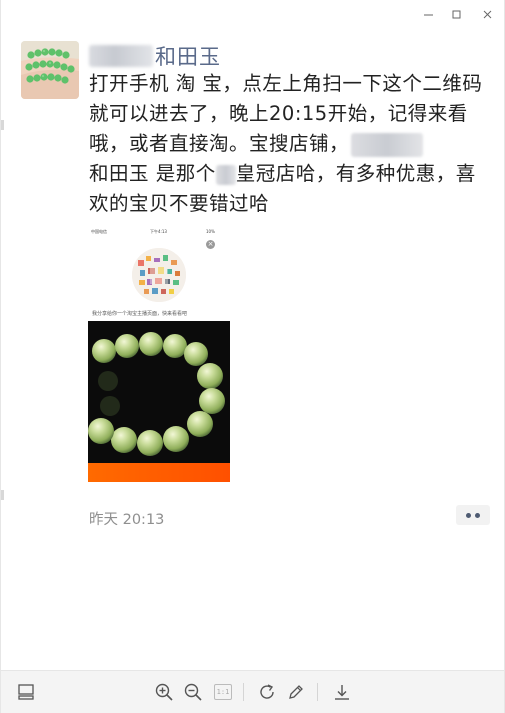 The height and width of the screenshot is (713, 505). I want to click on redacted-shop-name, so click(387, 144).